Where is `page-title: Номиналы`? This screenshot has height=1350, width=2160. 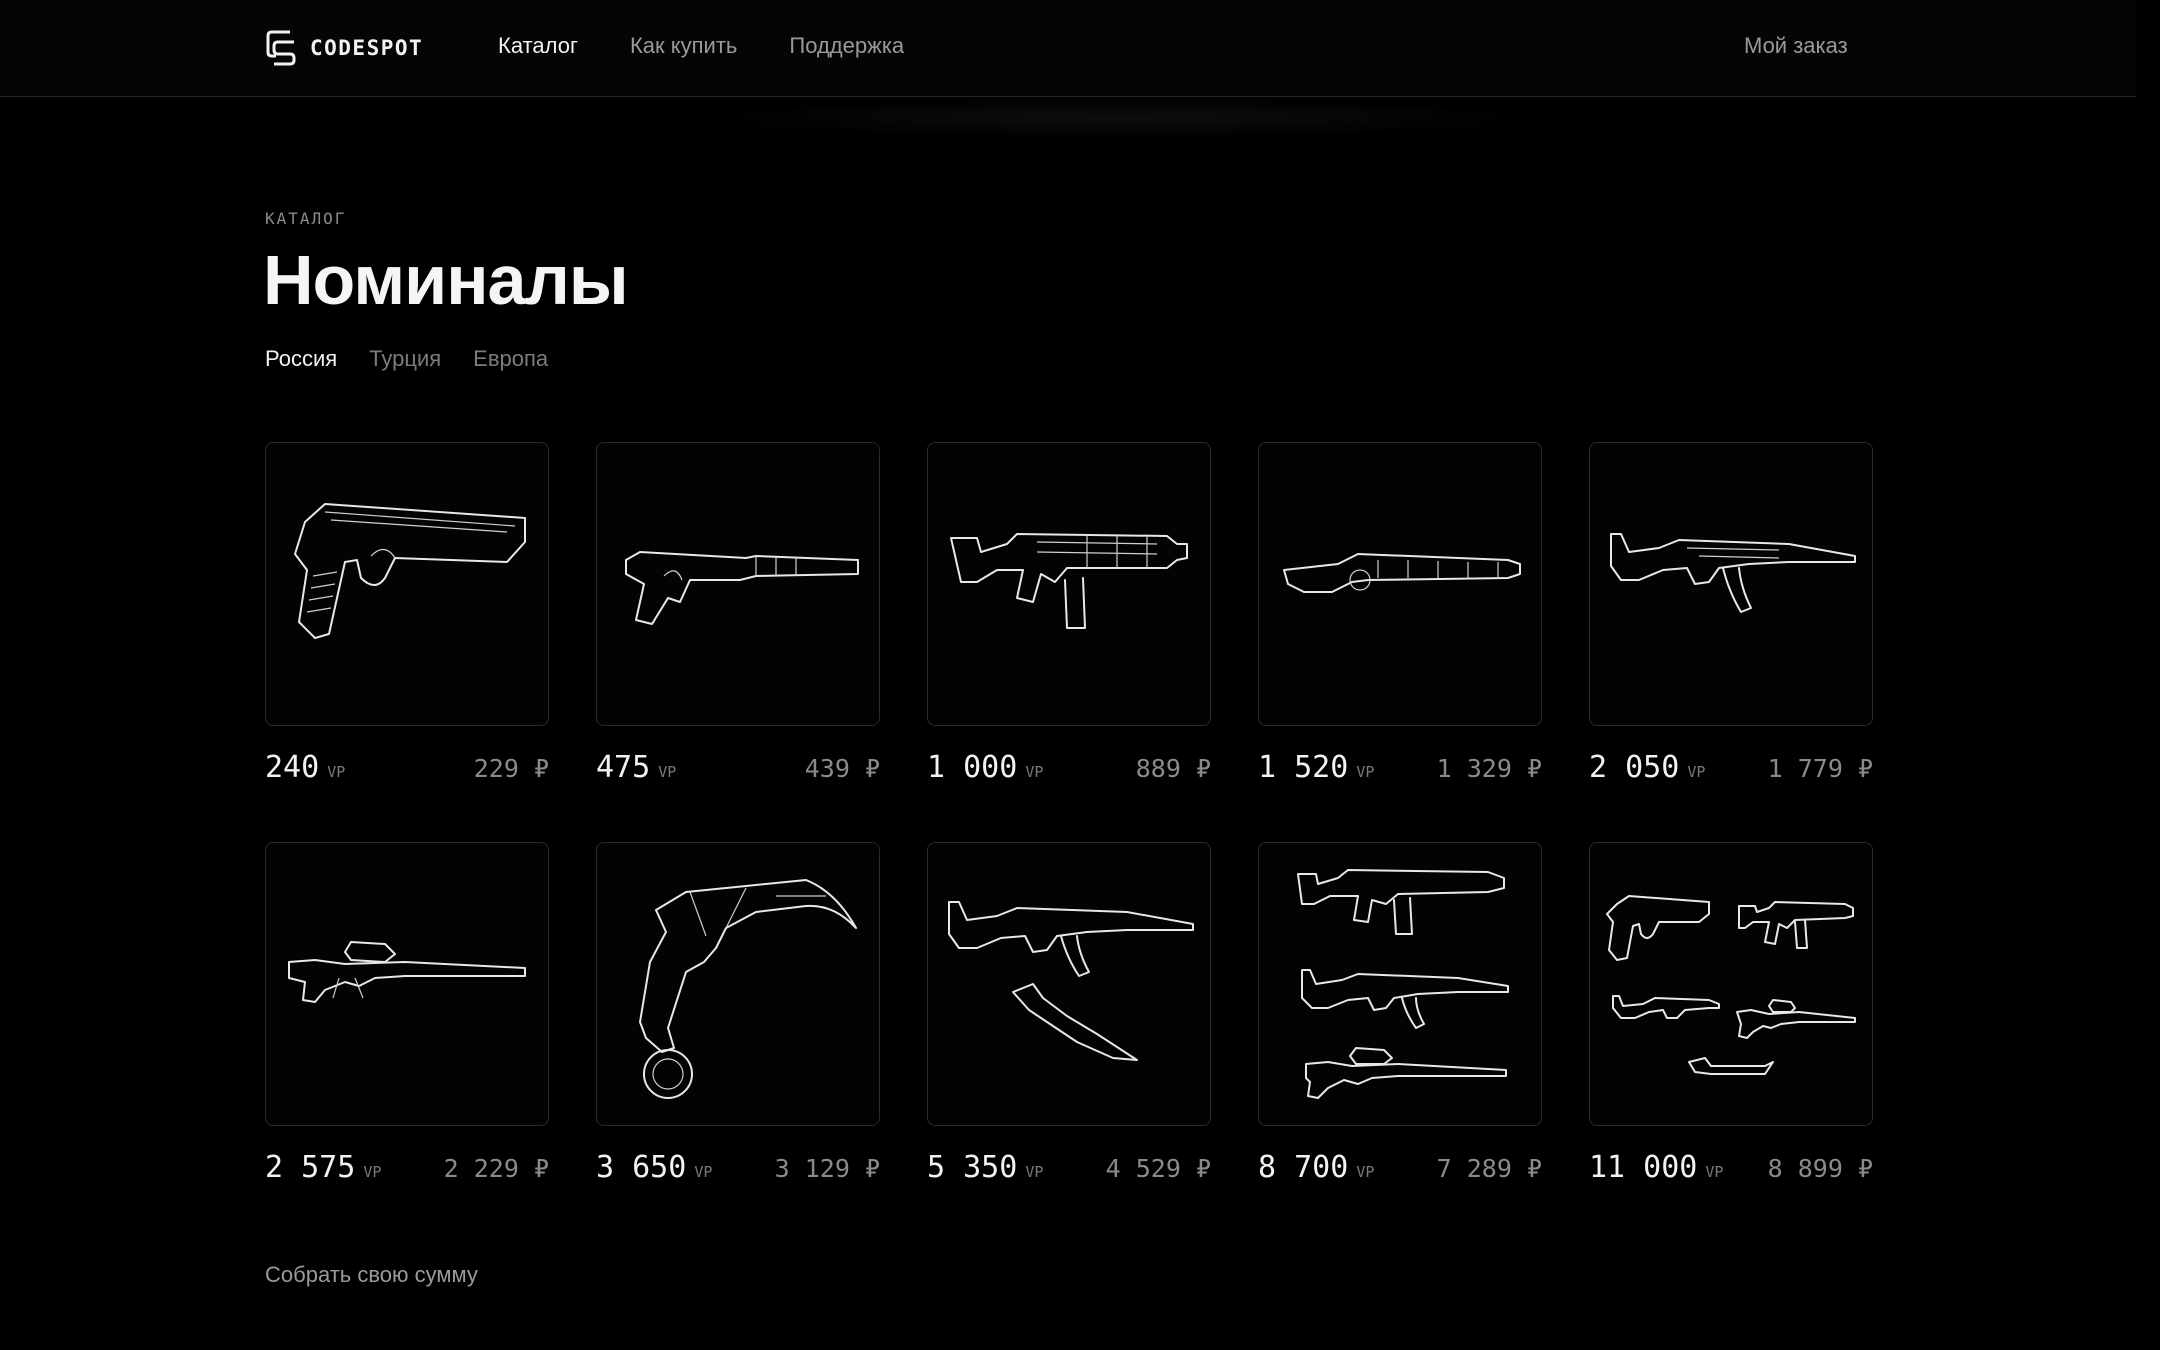
page-title: Номиналы is located at coordinates (446, 280).